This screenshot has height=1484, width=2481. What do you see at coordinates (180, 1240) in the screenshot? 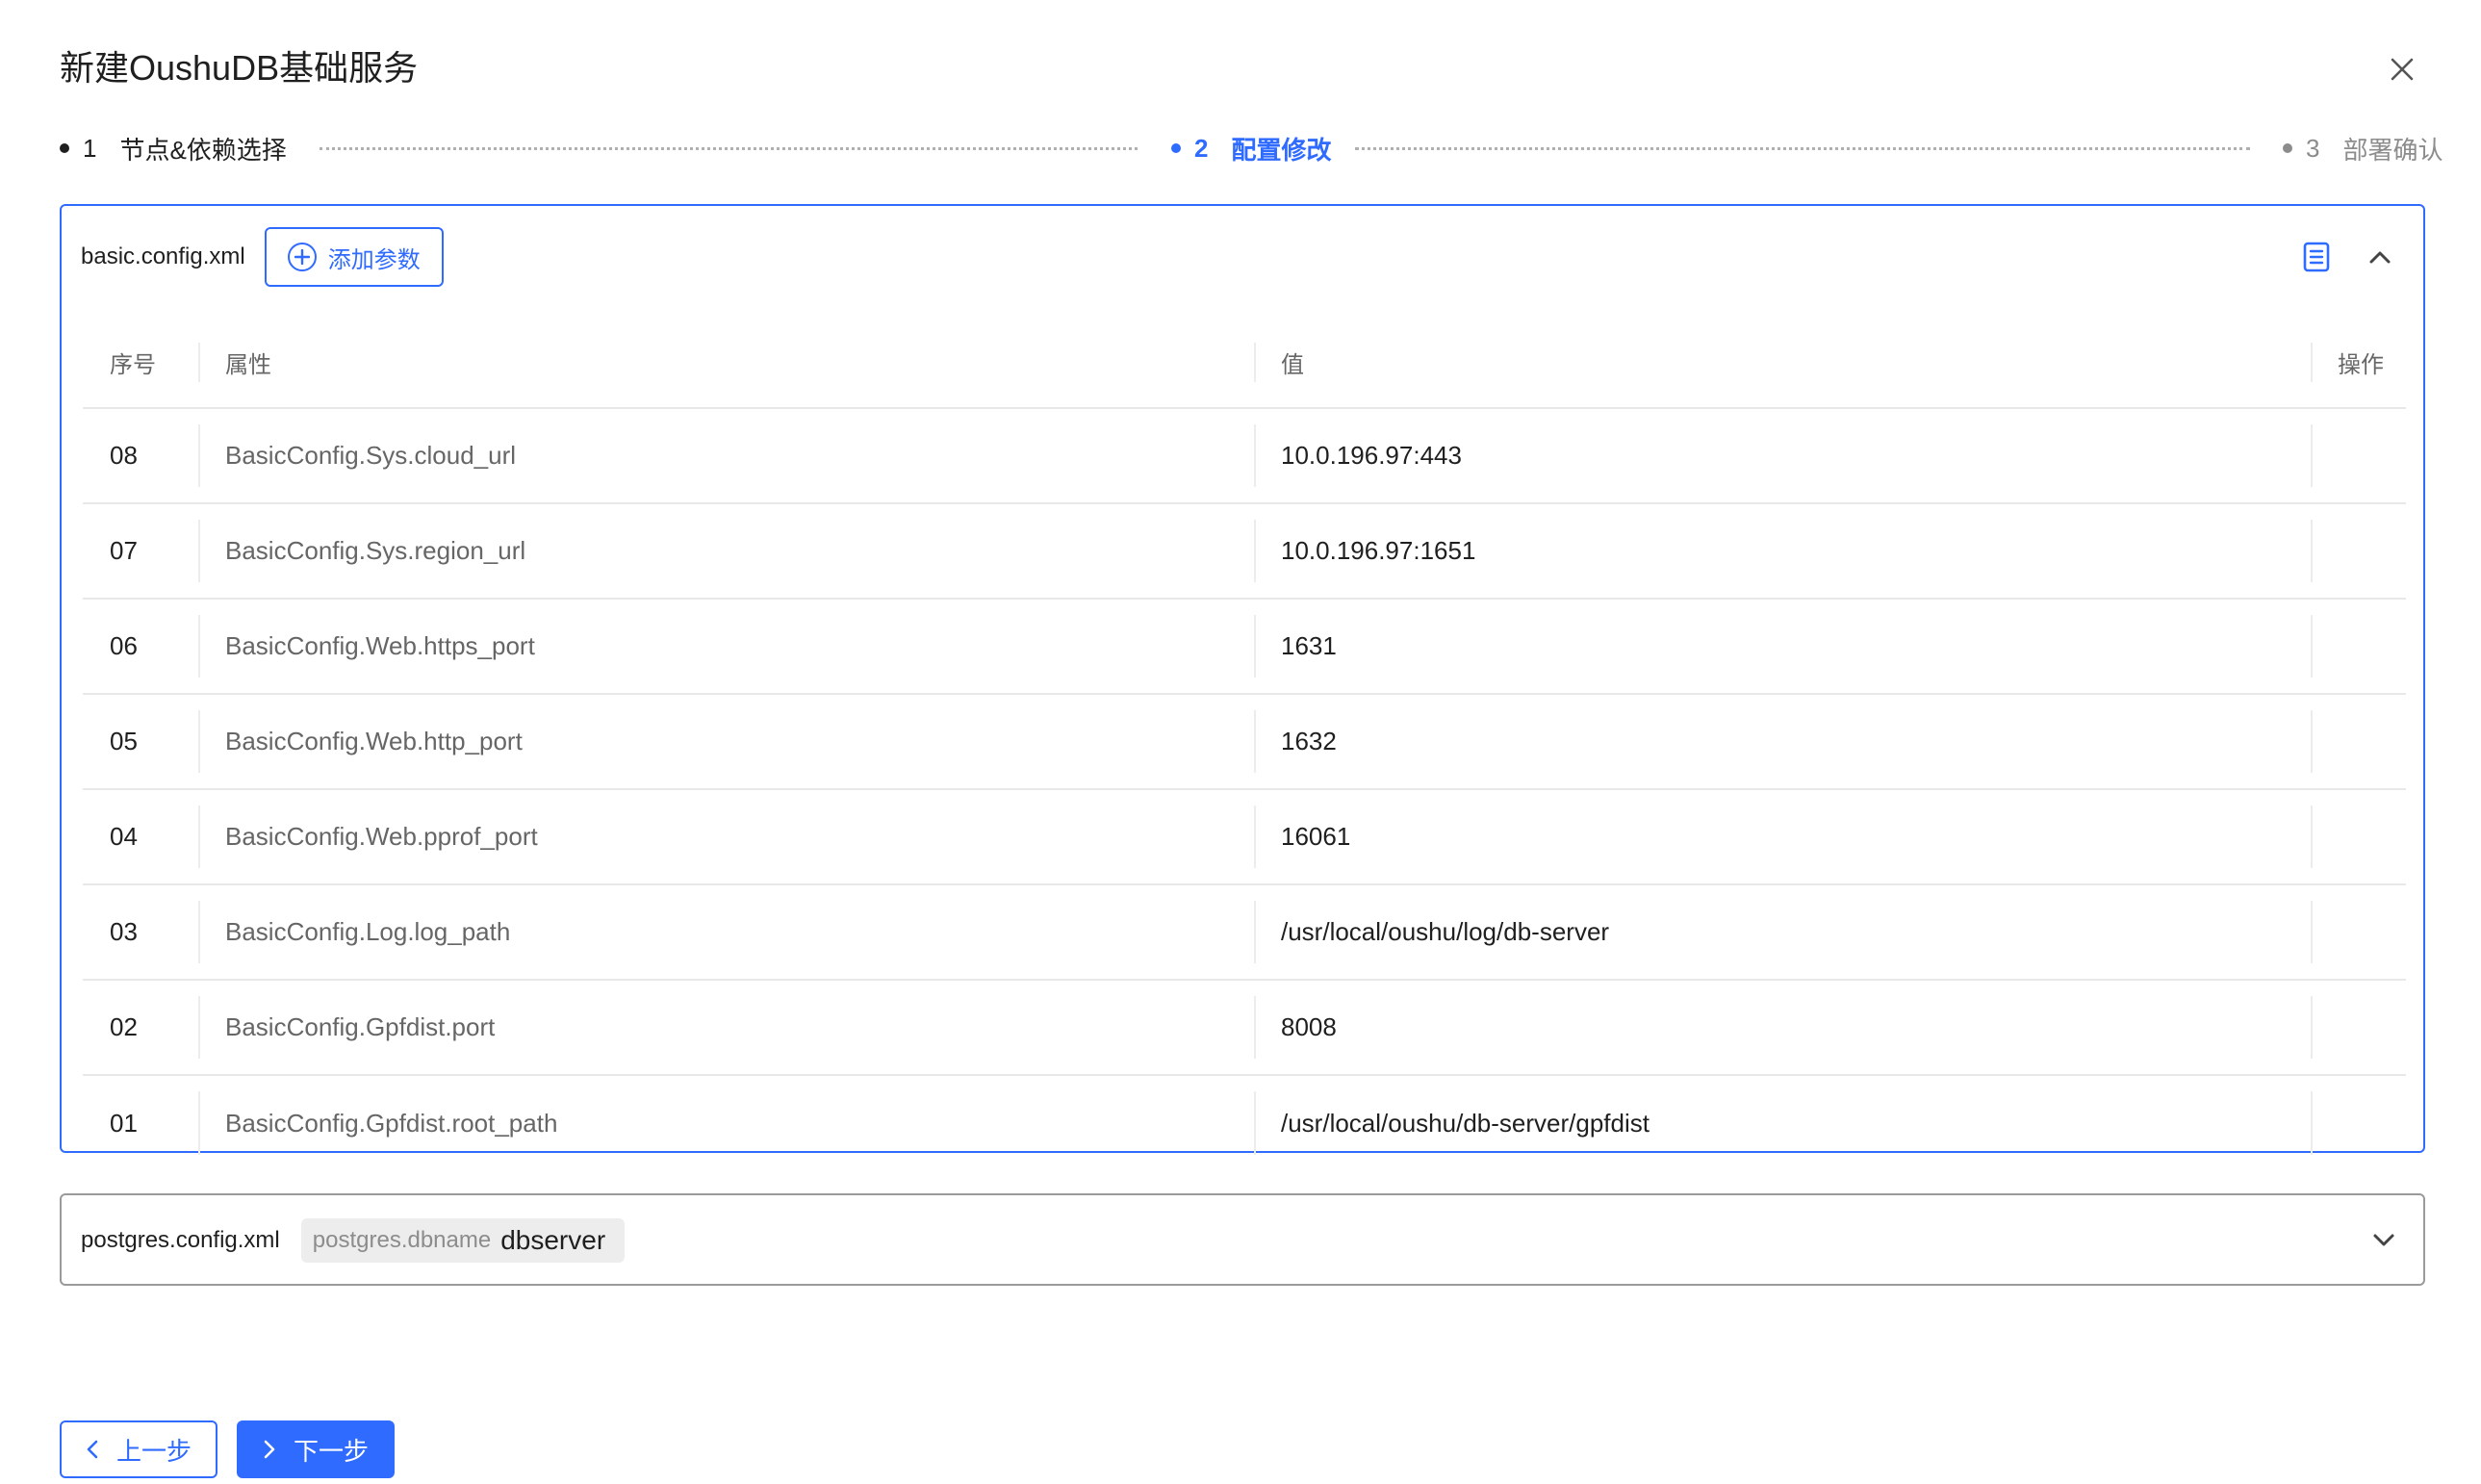
I see `config-file-name: postgres.config.xml` at bounding box center [180, 1240].